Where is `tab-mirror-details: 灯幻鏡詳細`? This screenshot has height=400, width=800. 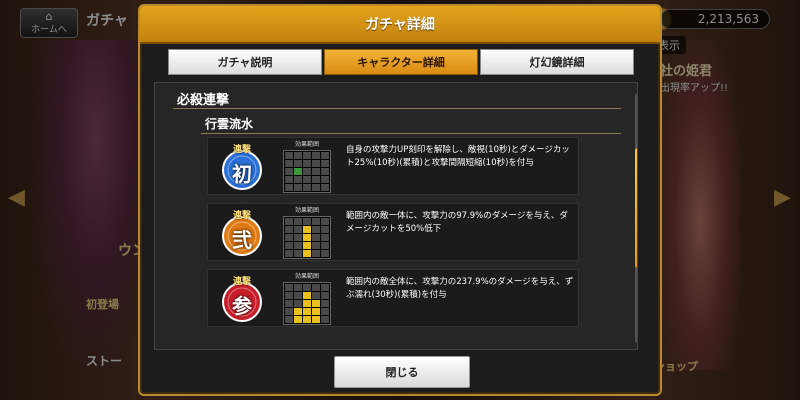 tab-mirror-details: 灯幻鏡詳細 is located at coordinates (557, 62).